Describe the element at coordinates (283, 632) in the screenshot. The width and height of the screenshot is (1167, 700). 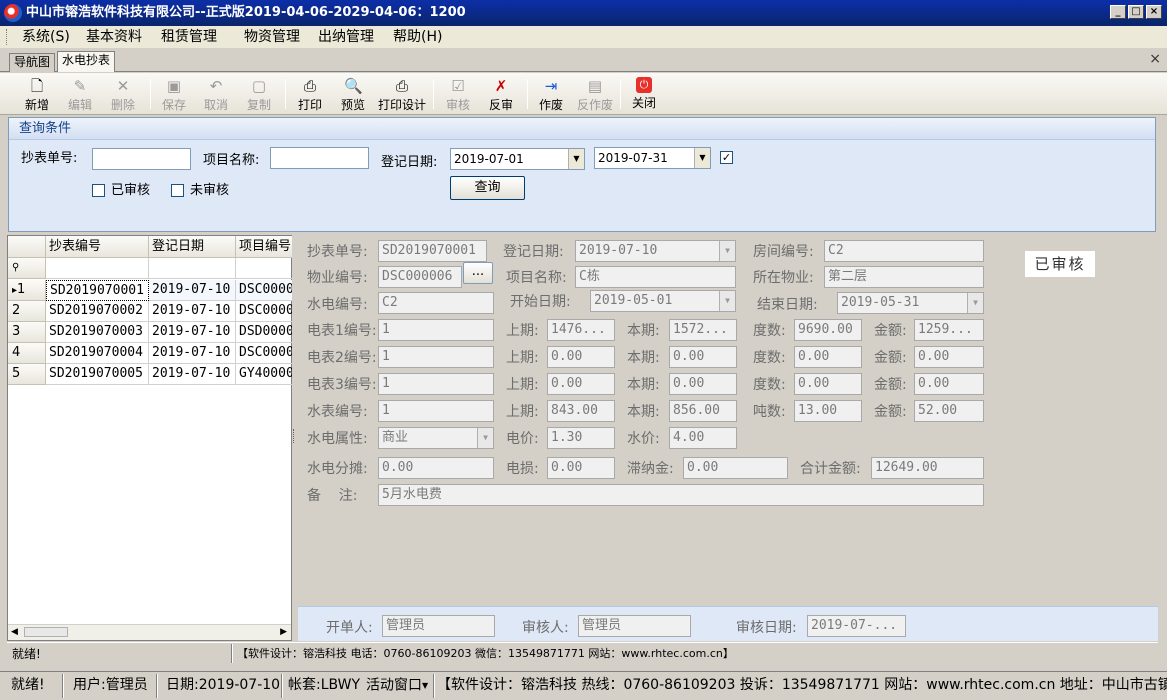
I see `scroll-right-icon: ▶` at that location.